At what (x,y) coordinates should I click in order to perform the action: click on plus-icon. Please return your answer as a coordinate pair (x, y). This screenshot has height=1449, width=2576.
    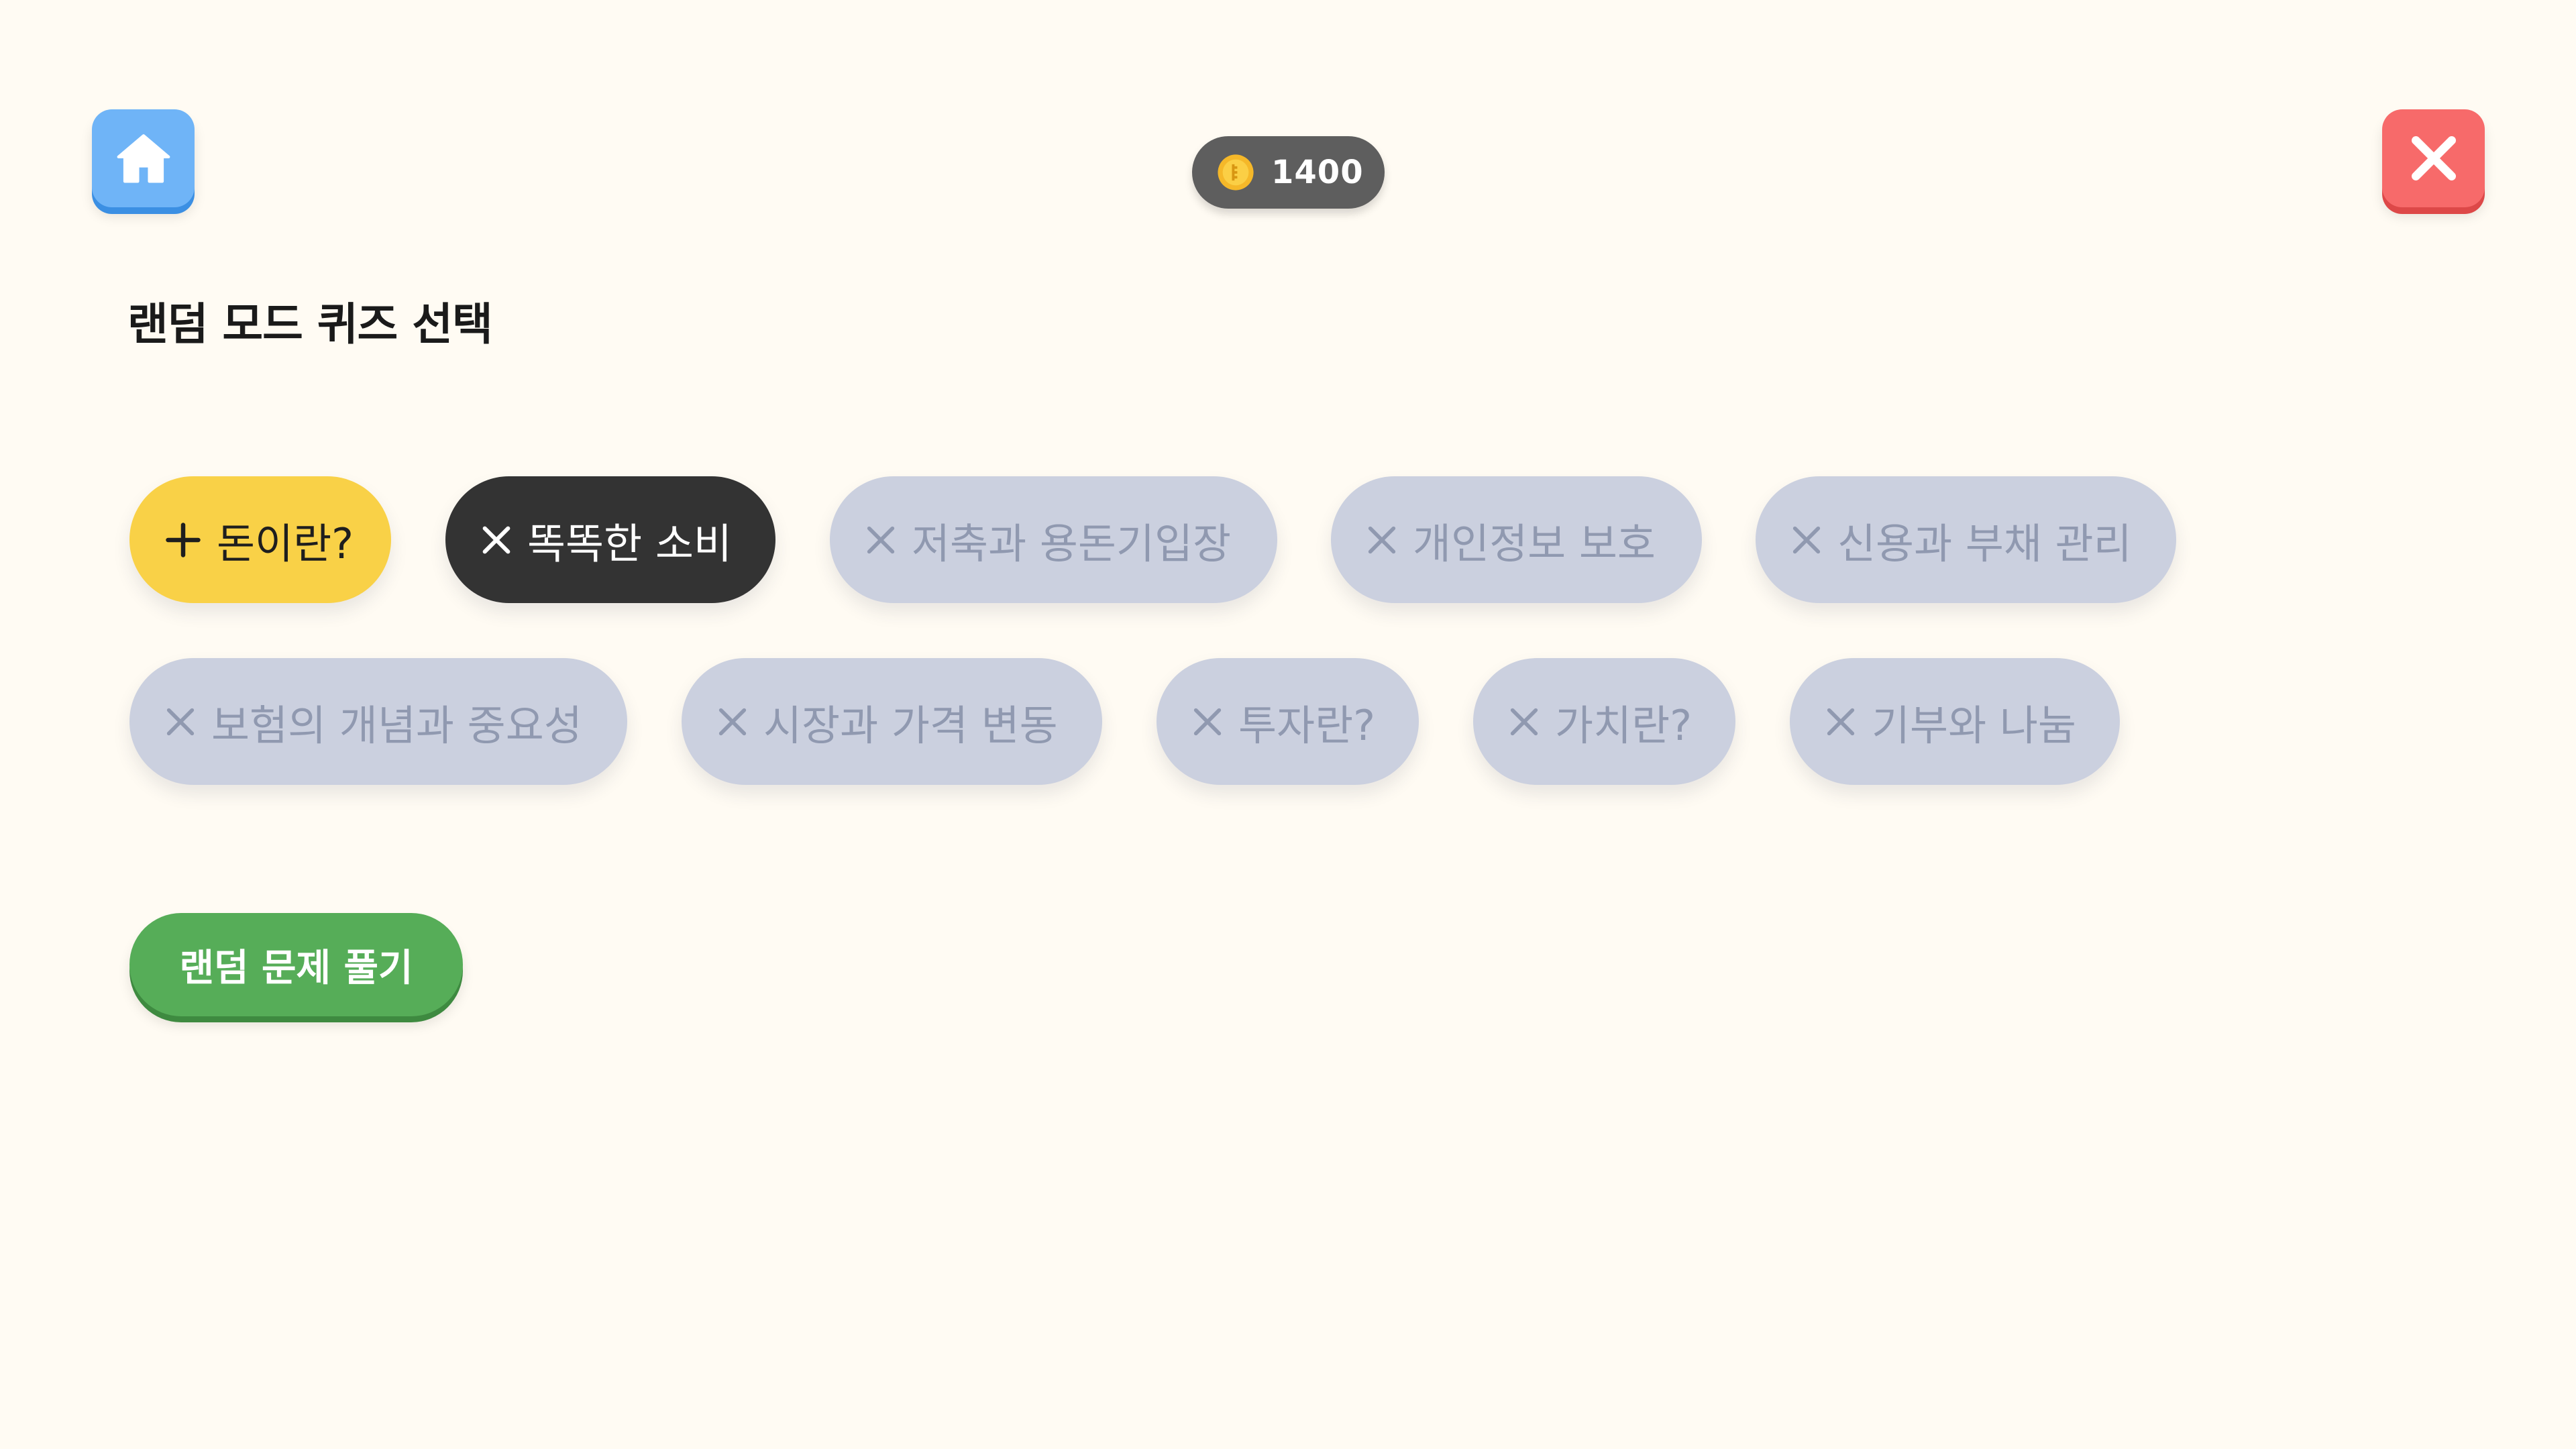
    Looking at the image, I should click on (183, 539).